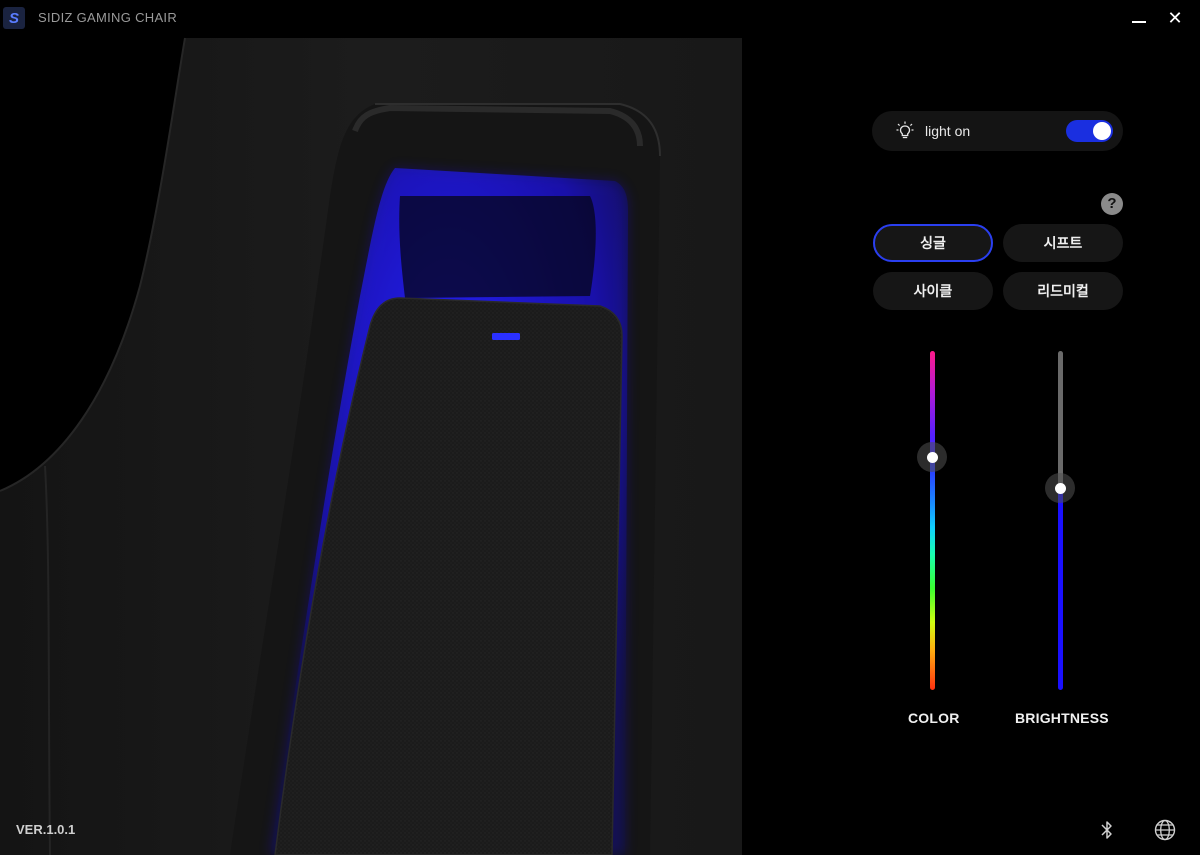  Describe the element at coordinates (948, 131) in the screenshot. I see `light-label: light on` at that location.